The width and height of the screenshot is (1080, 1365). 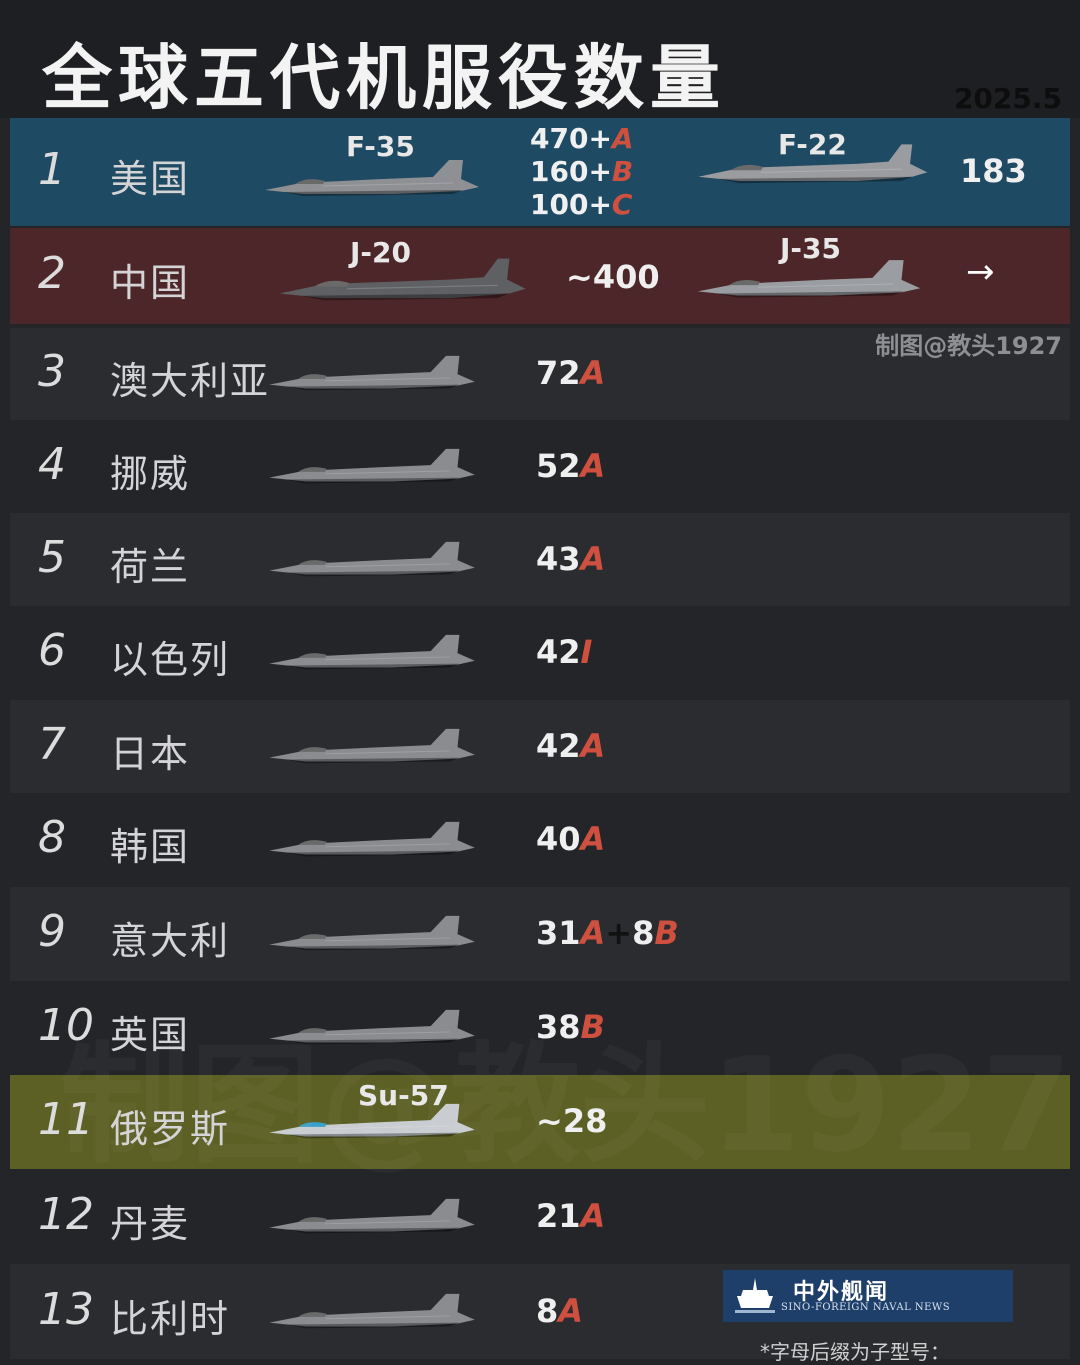 I want to click on model-label: Su-57, so click(x=403, y=1095).